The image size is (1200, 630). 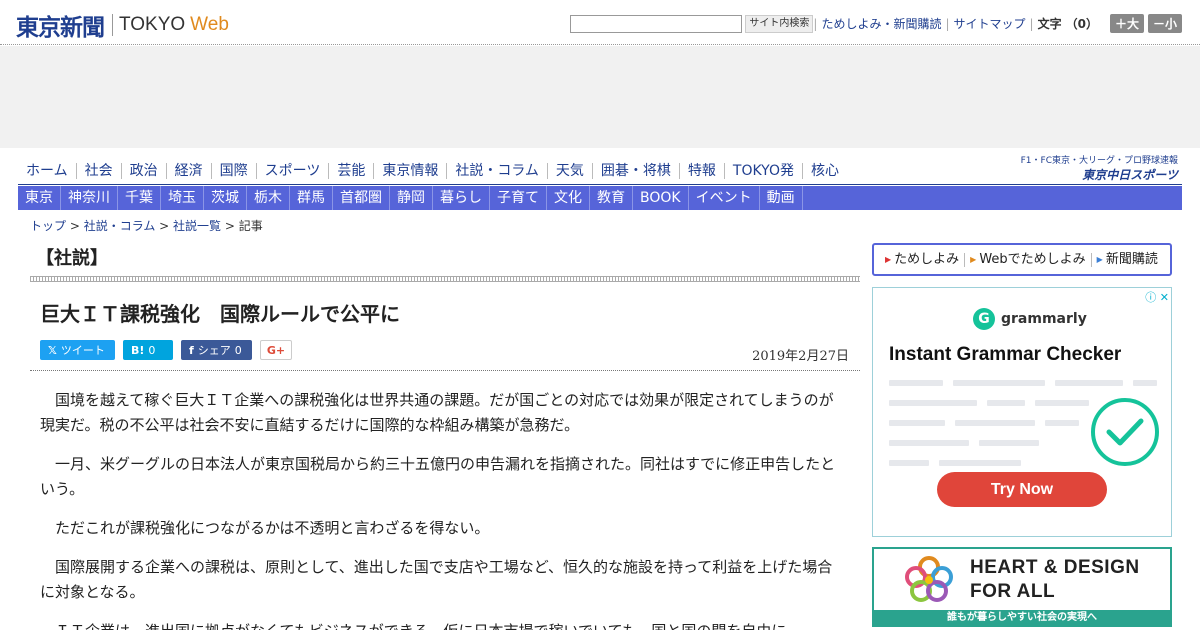 I want to click on chunichi-sports-link: F1・FC東京・大リーグ・プロ野球速報 東京中日スポーツ, so click(x=1099, y=168).